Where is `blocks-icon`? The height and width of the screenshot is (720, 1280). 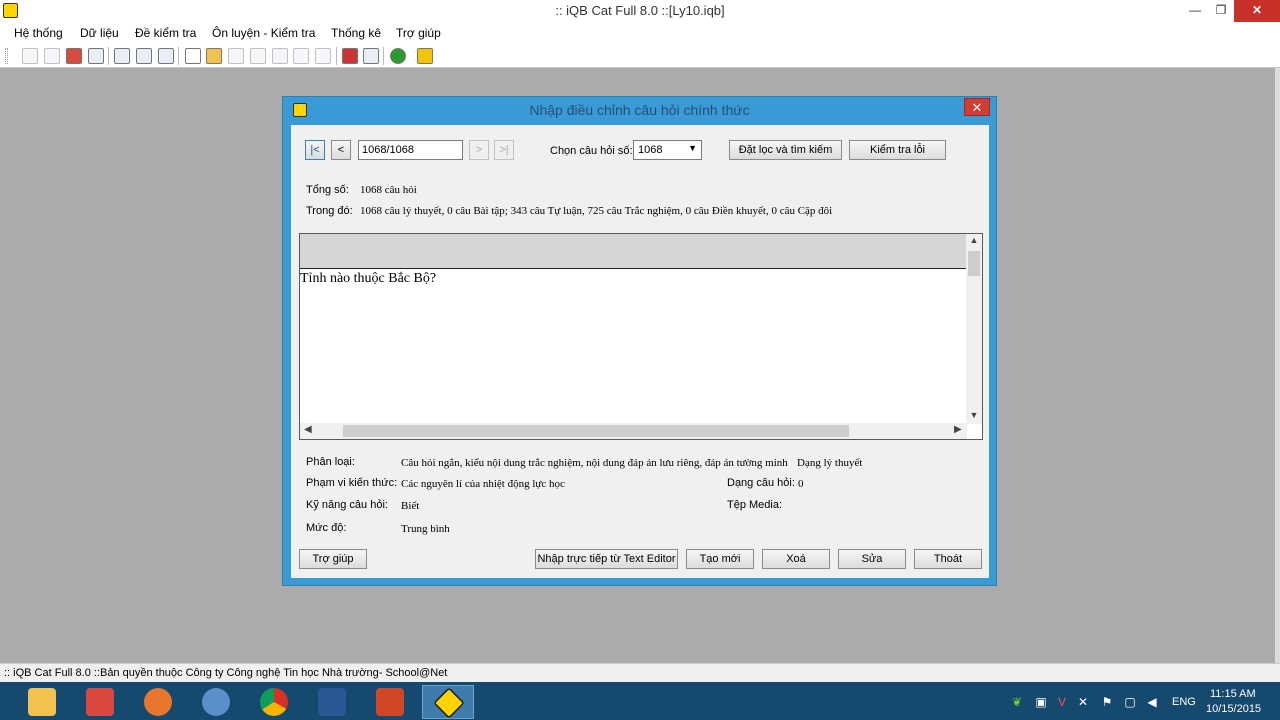
blocks-icon is located at coordinates (74, 56).